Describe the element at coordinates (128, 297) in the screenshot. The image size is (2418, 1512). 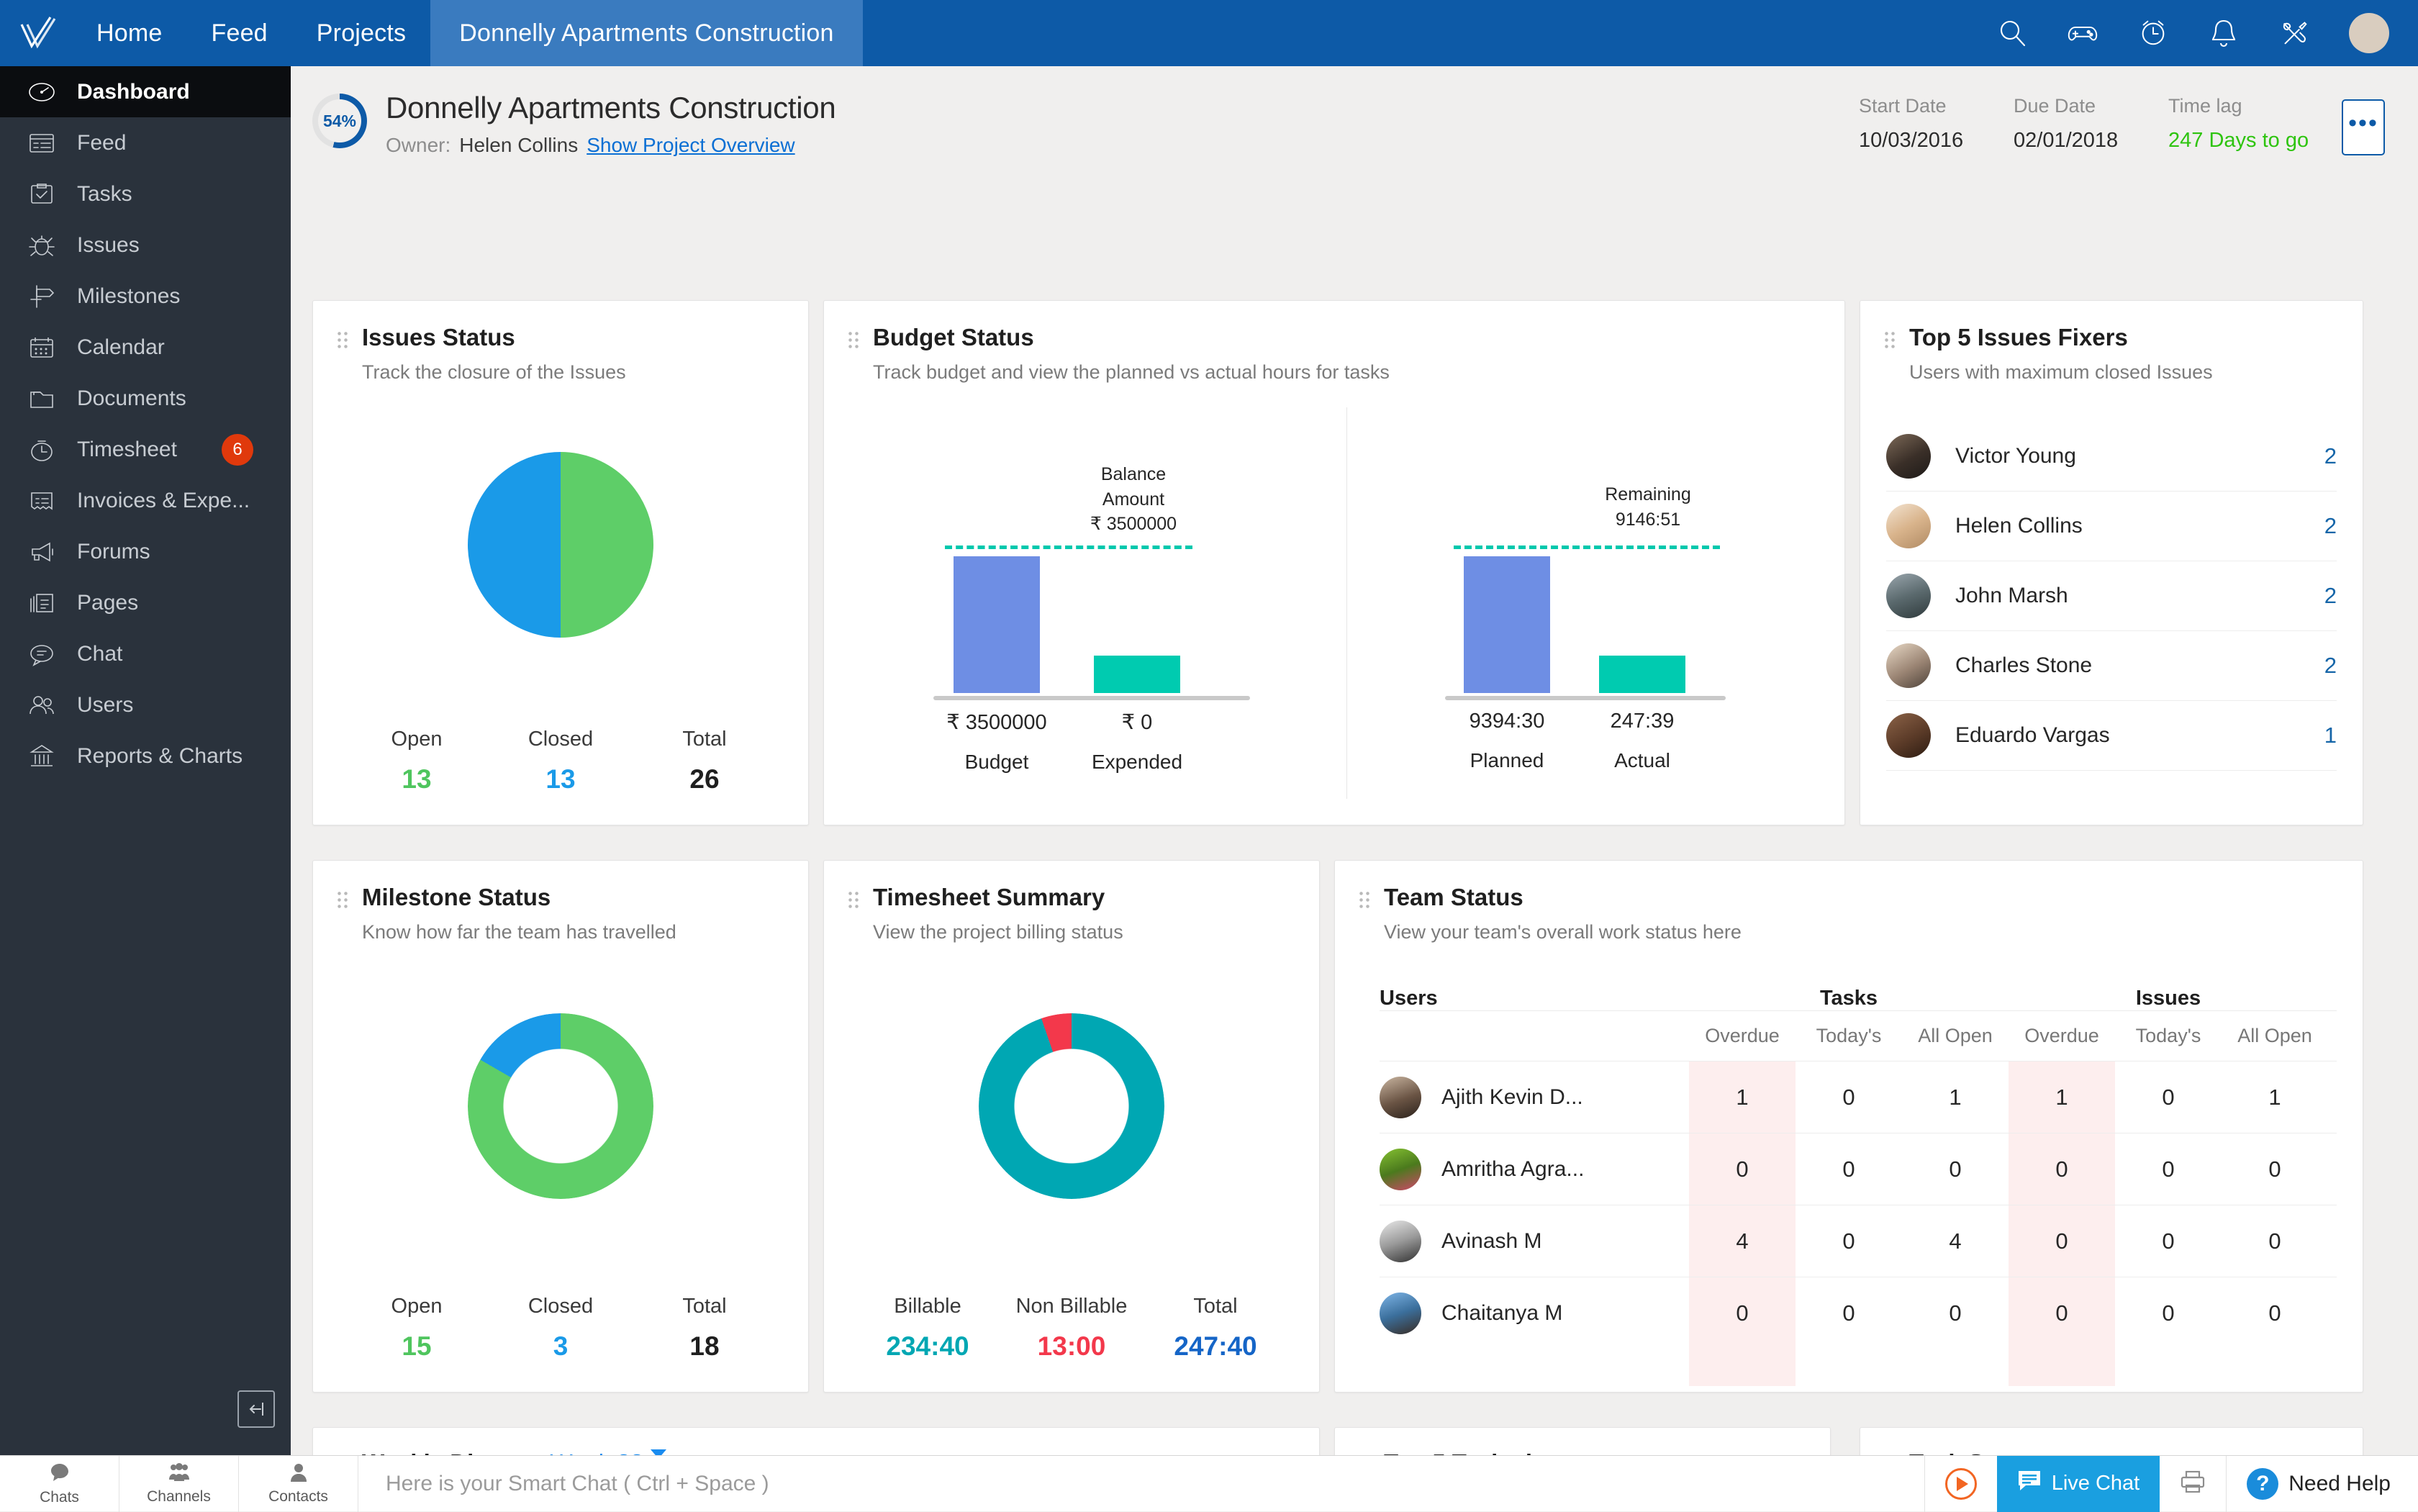
I see `sidebar-item-label: Milestones` at that location.